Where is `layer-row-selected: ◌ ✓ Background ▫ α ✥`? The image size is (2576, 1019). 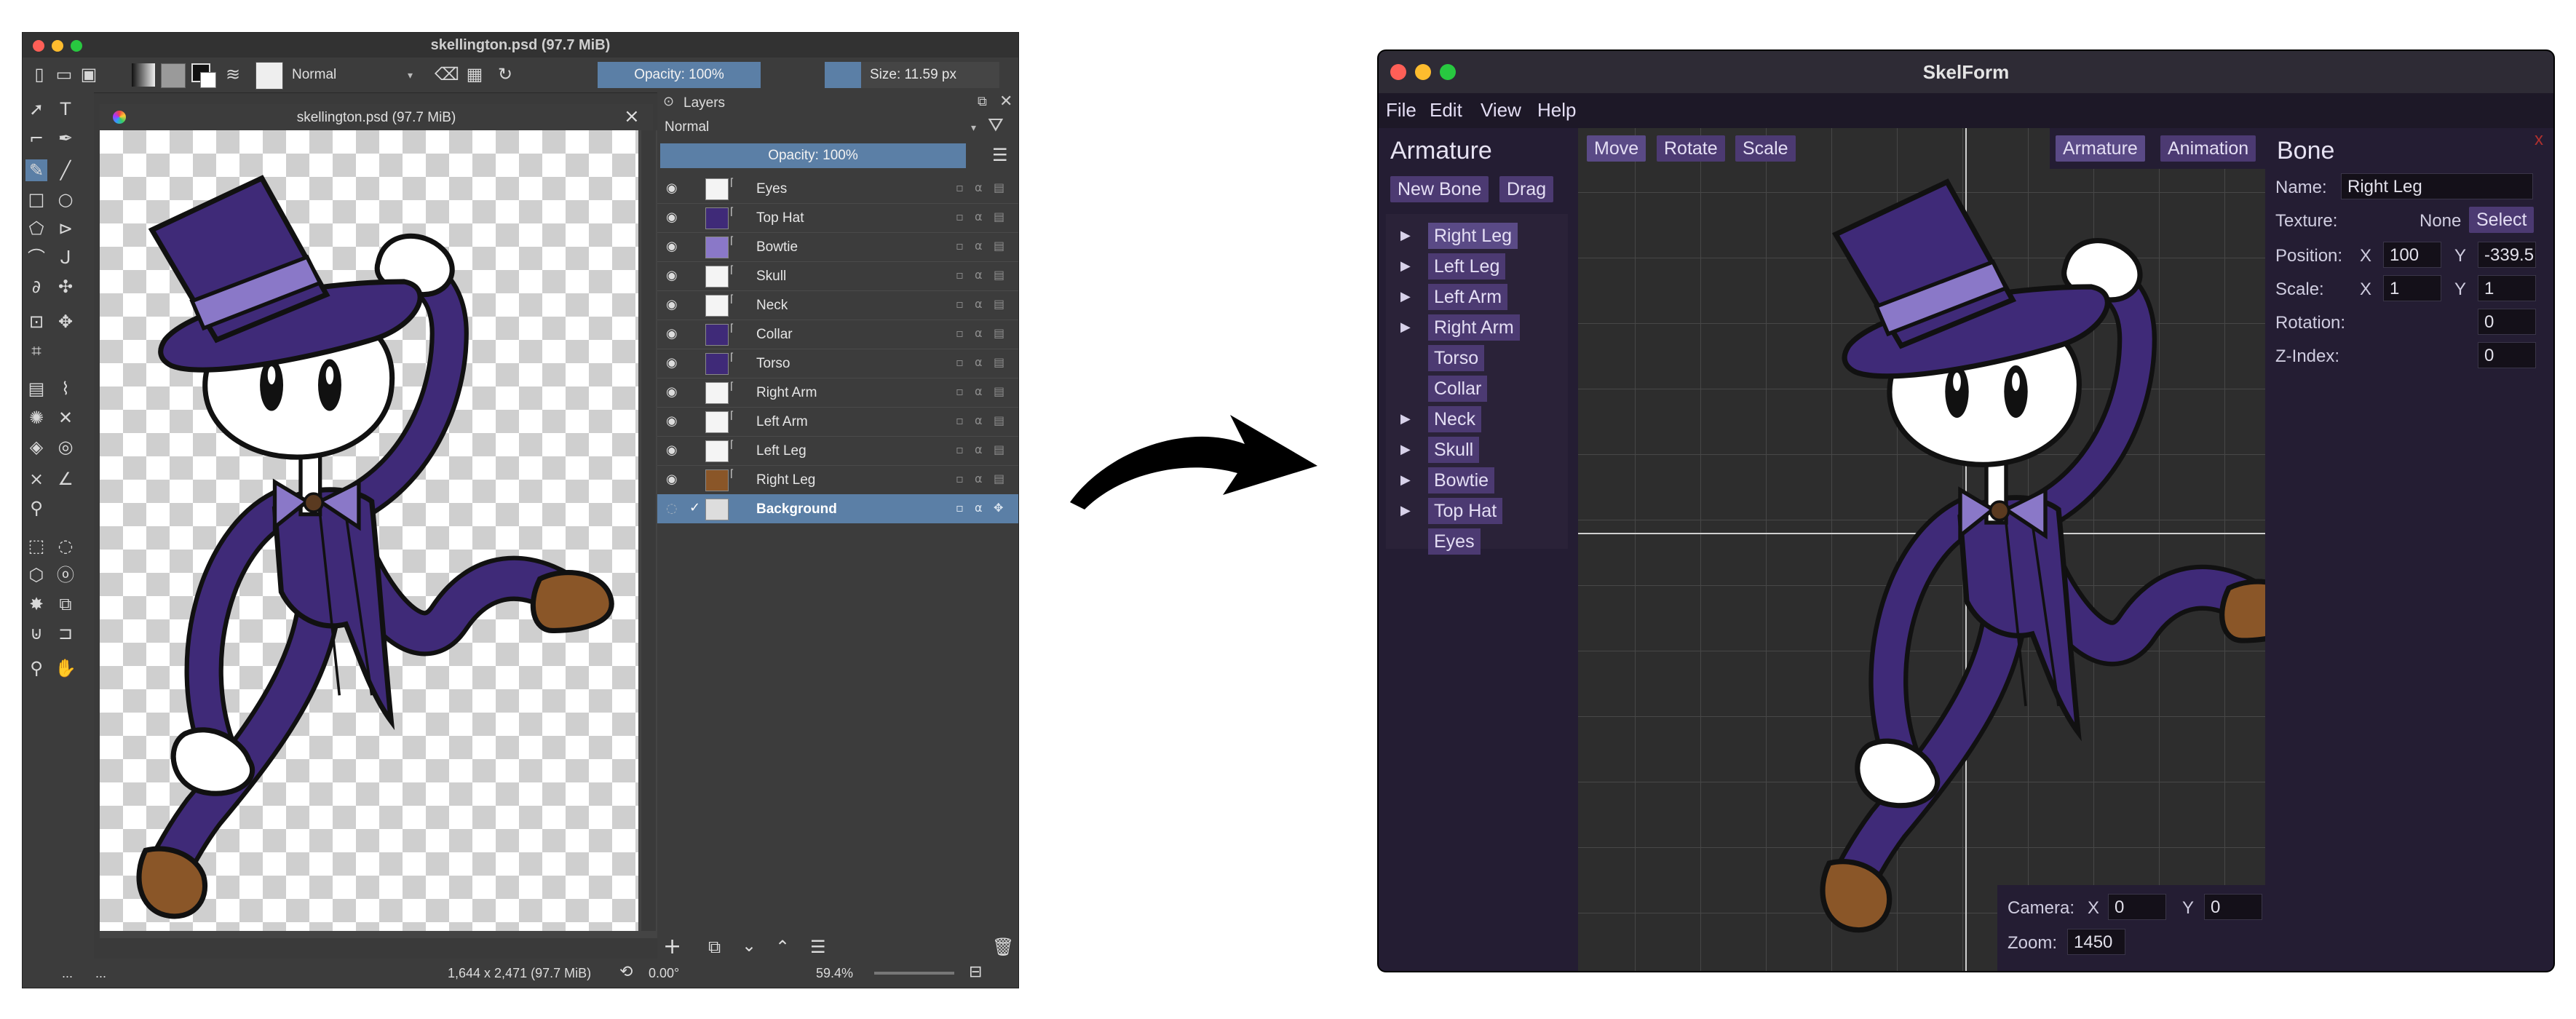
layer-row-selected: ◌ ✓ Background ▫ α ✥ is located at coordinates (837, 509).